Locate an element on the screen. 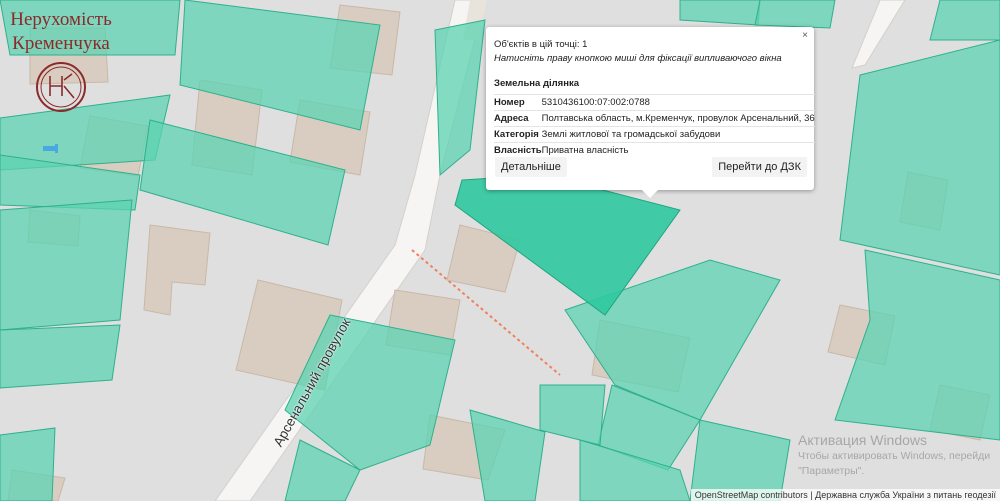  row-value: Приватна власність is located at coordinates (678, 150).